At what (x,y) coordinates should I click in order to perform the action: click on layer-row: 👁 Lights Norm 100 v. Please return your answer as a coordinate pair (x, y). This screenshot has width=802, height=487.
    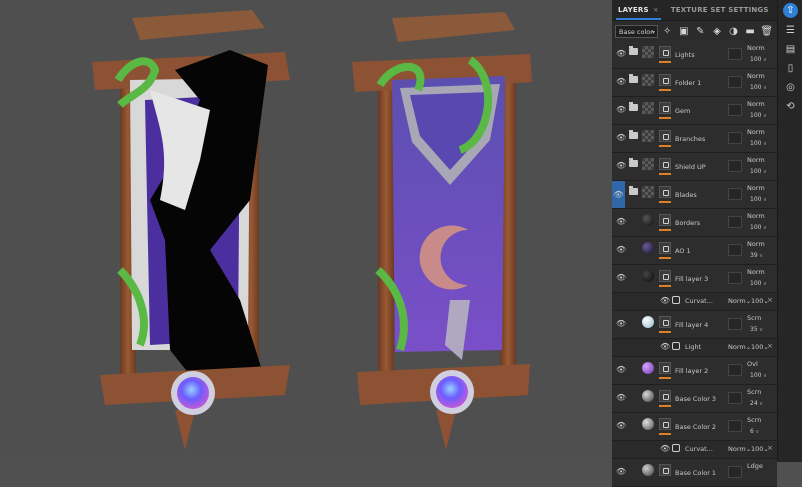
    Looking at the image, I should click on (694, 55).